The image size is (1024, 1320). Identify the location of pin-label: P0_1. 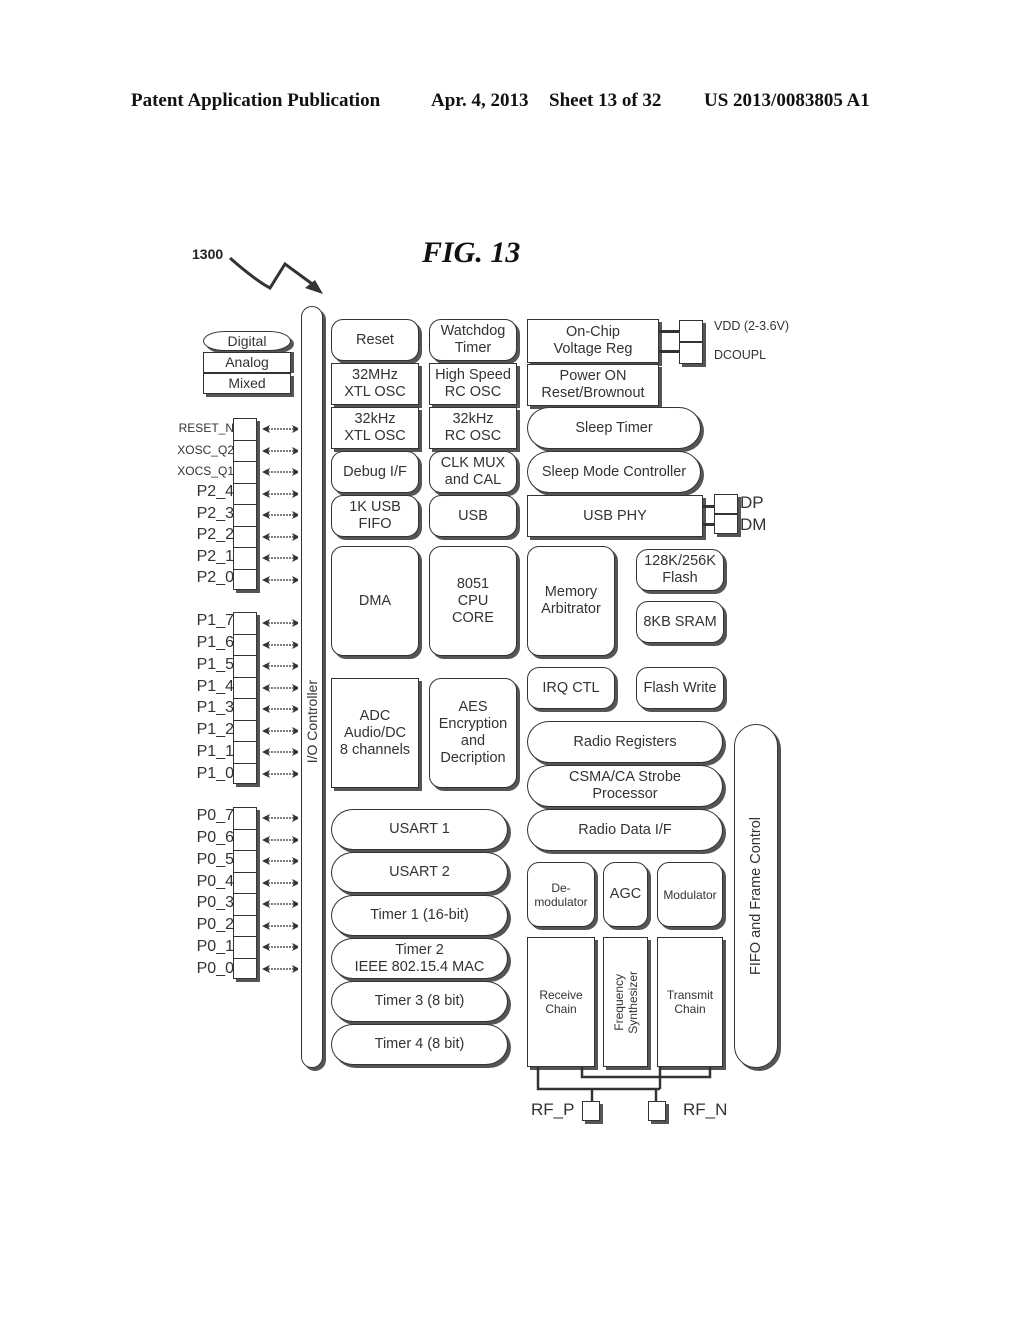
(215, 946).